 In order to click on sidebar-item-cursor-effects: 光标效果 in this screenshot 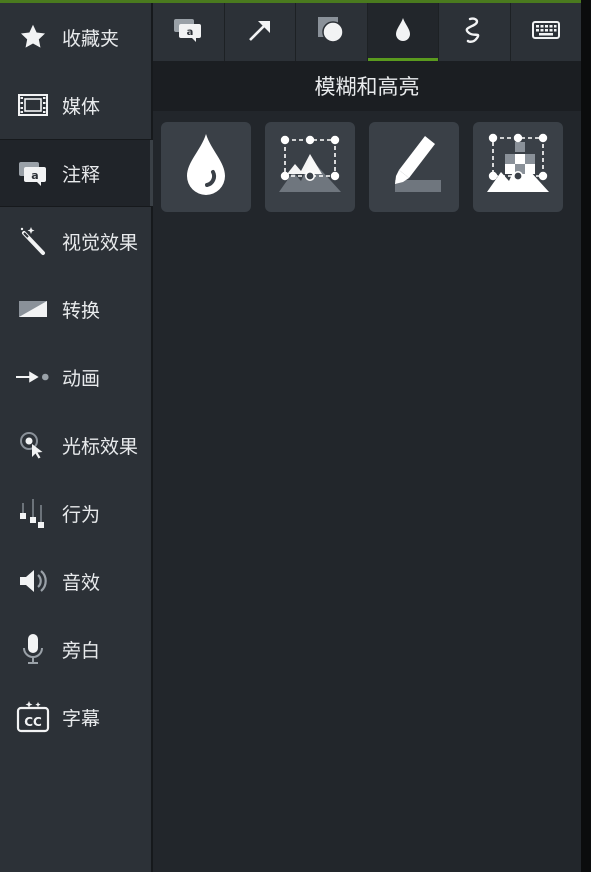, I will do `click(75, 445)`.